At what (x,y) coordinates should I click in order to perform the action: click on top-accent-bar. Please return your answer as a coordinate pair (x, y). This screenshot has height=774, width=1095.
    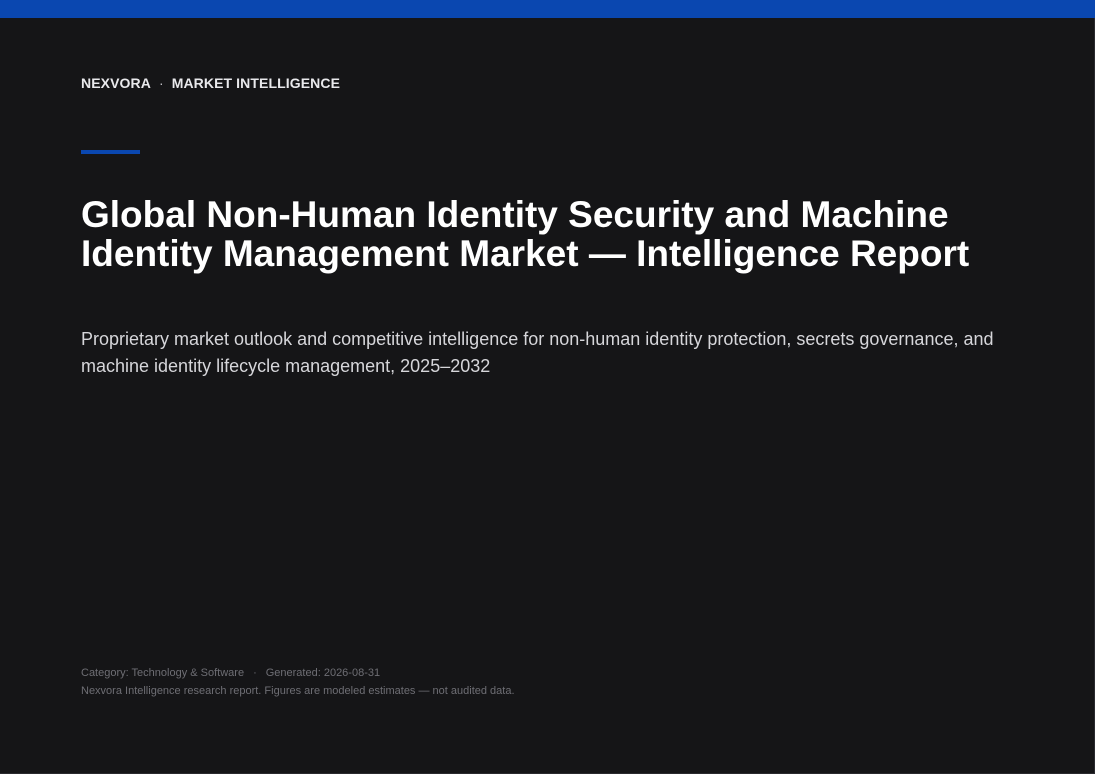
    Looking at the image, I should click on (547, 9).